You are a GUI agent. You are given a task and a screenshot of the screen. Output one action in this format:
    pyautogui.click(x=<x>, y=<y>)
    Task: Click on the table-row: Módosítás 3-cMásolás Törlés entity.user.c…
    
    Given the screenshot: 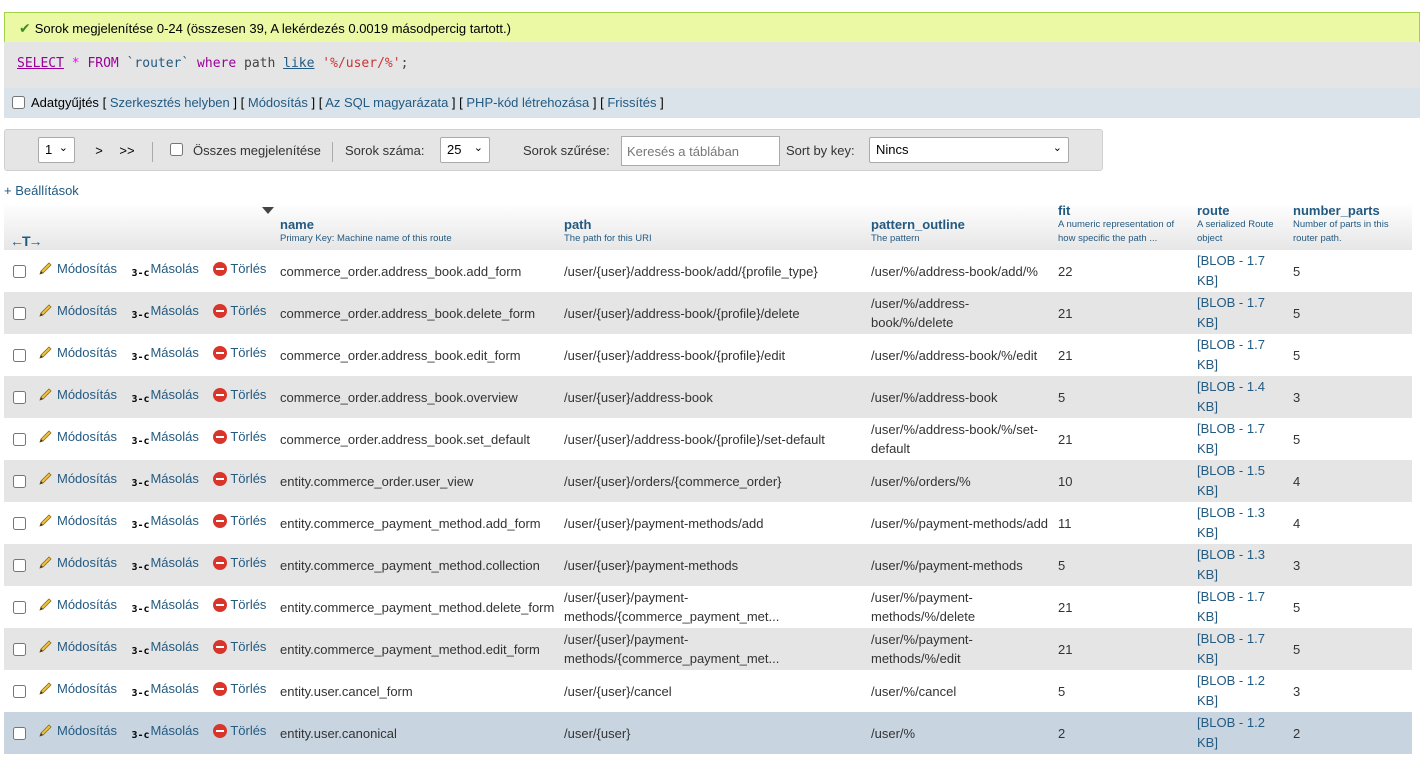 What is the action you would take?
    pyautogui.click(x=708, y=691)
    